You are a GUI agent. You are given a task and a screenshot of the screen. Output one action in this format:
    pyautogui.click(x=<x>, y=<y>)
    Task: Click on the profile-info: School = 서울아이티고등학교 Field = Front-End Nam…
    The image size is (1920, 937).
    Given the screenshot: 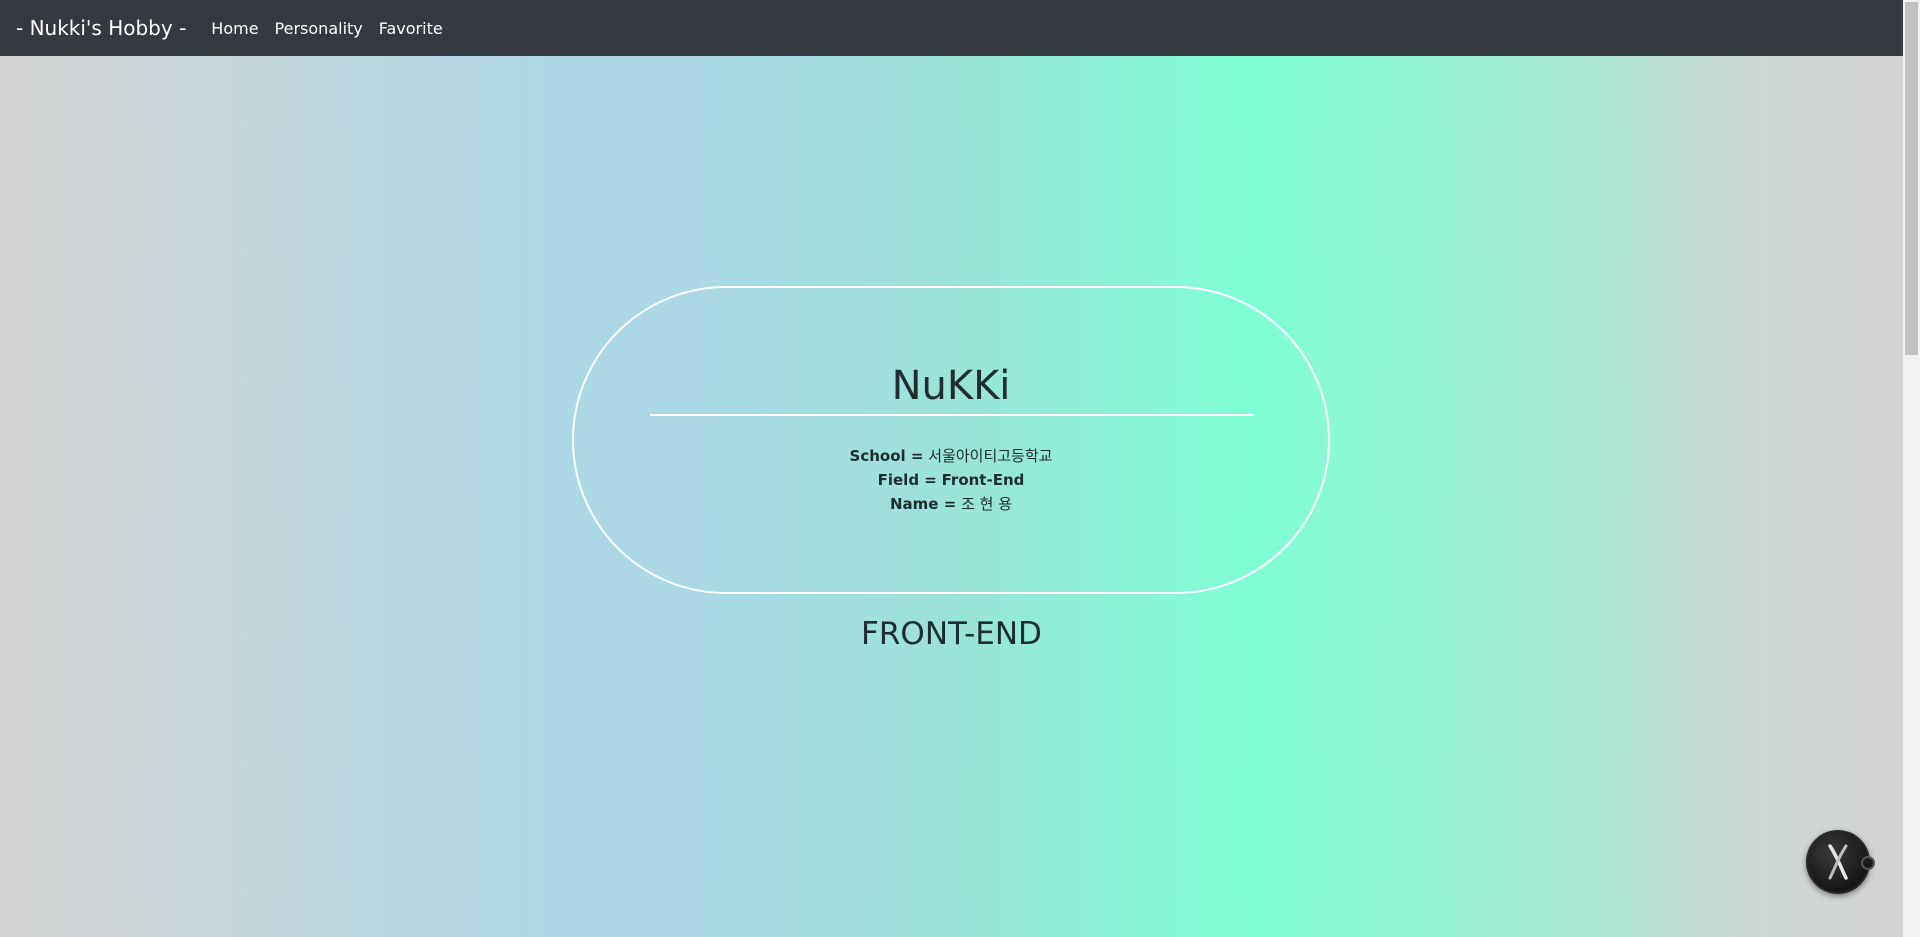 What is the action you would take?
    pyautogui.click(x=951, y=480)
    